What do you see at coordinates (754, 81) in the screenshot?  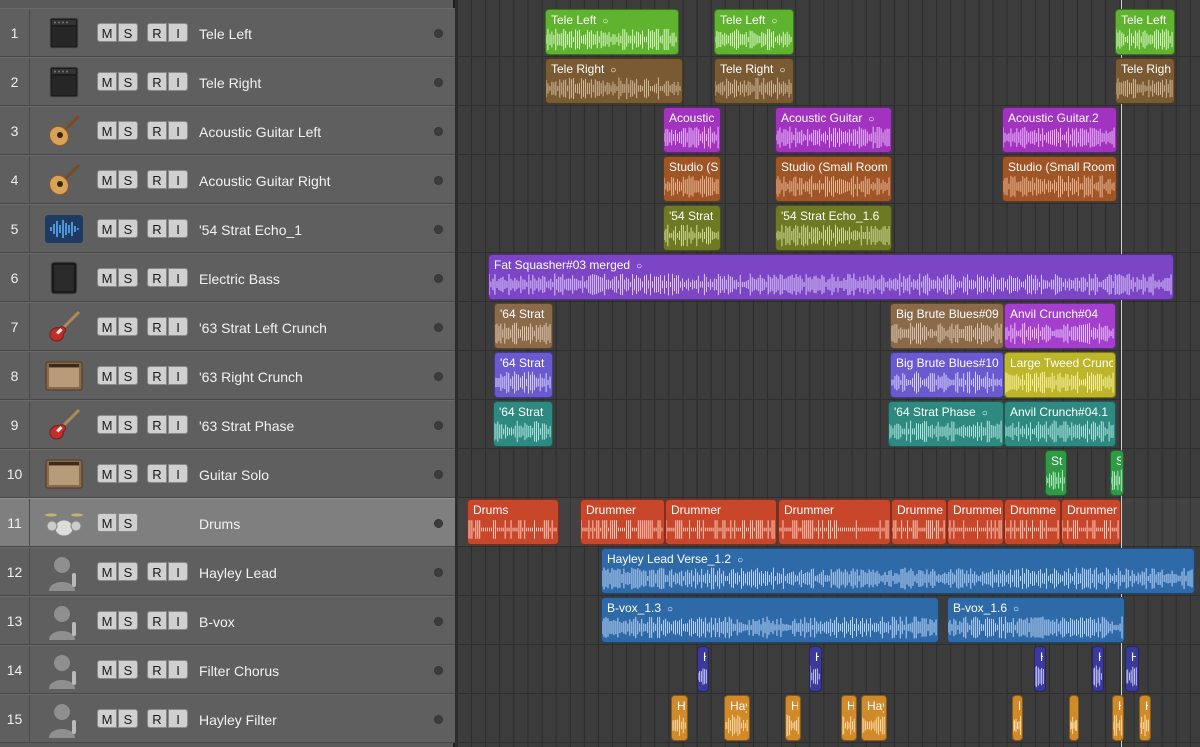 I see `audio-region: Tele Right ○` at bounding box center [754, 81].